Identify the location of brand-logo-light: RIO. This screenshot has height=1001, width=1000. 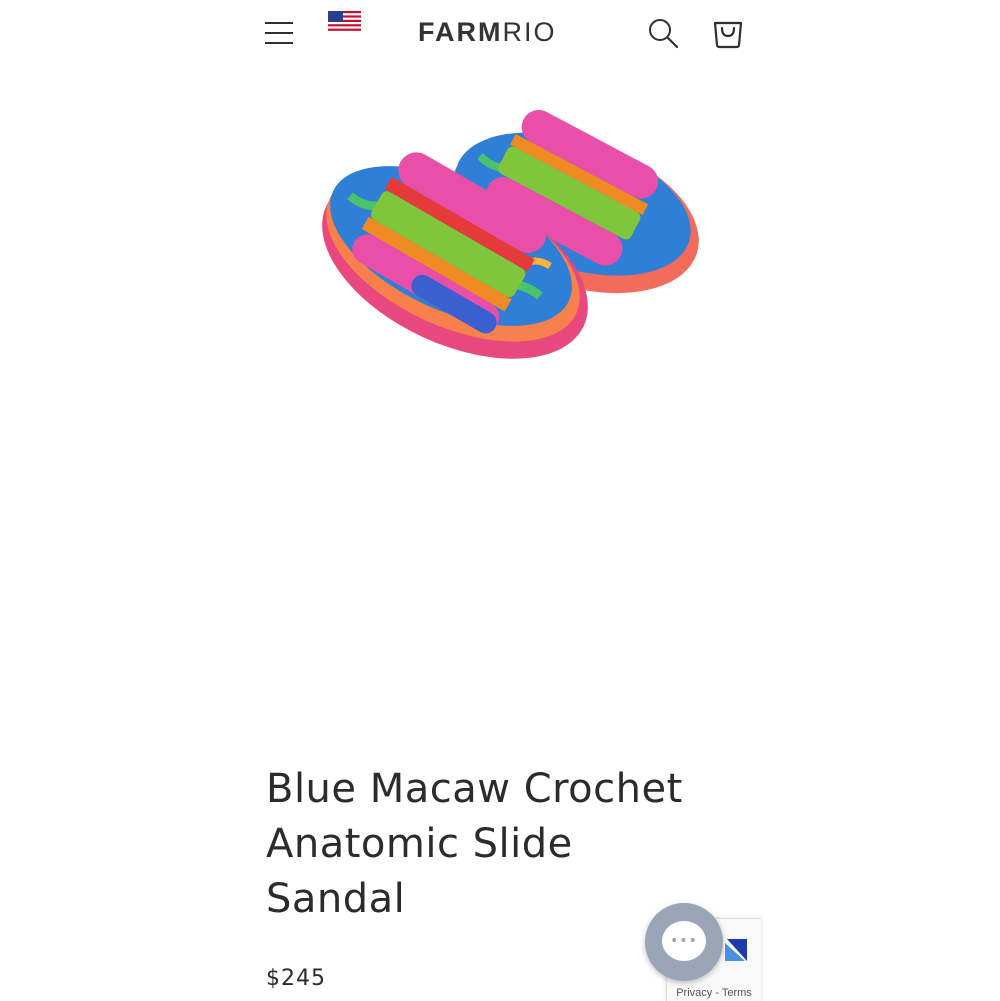
(529, 32).